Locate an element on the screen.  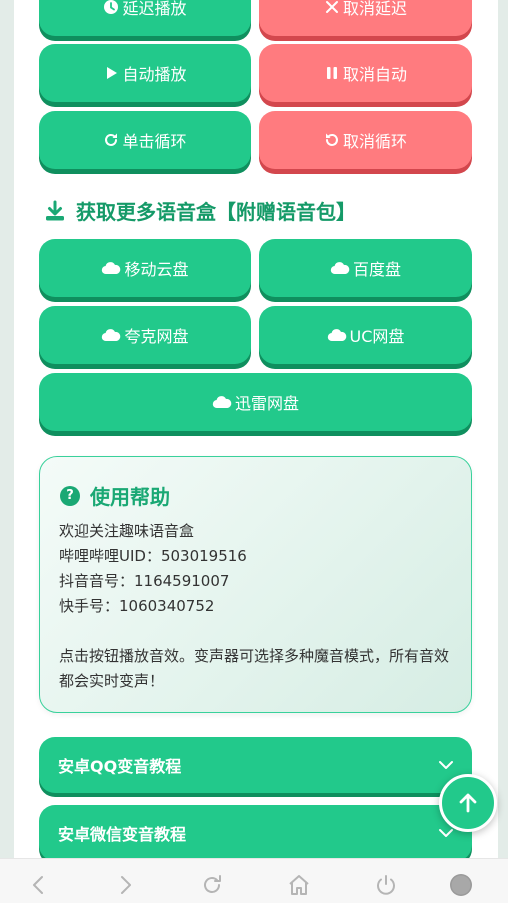
tutorial-qq-label: 安卓QQ变音教程 is located at coordinates (120, 766).